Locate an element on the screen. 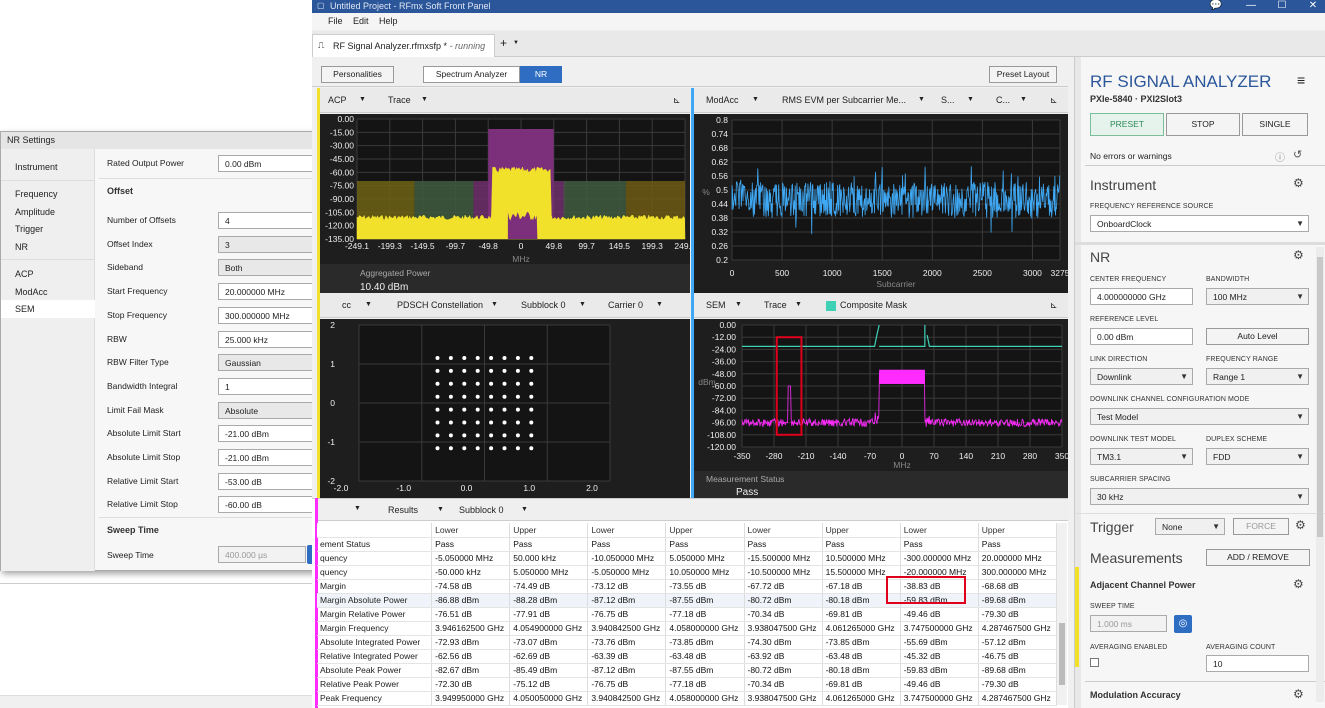 The height and width of the screenshot is (708, 1325). dl-config-select: Test Model ▼ is located at coordinates (1199, 416).